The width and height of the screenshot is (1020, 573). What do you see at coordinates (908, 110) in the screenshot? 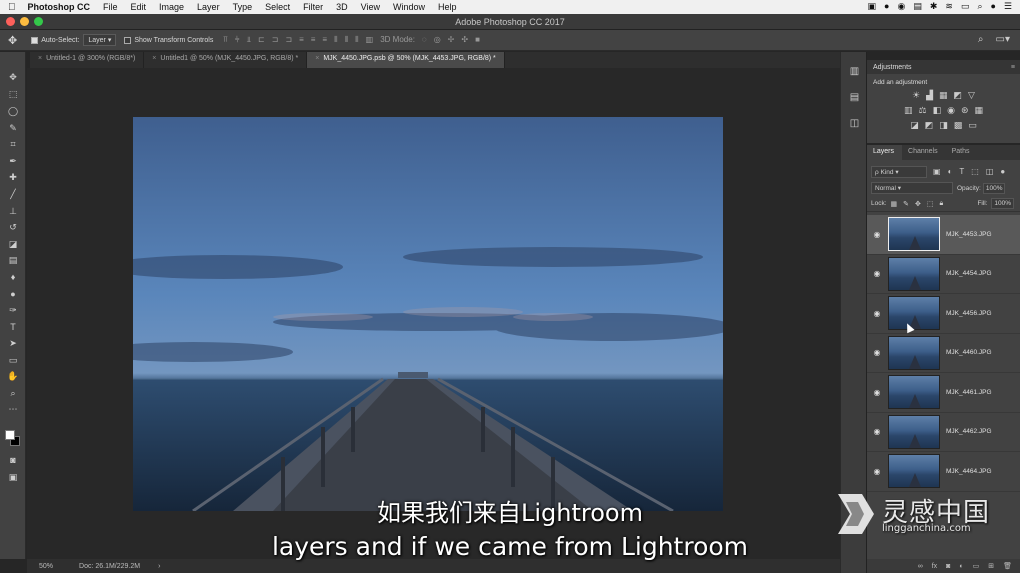
I see `hue-saturation-icon: ▥` at bounding box center [908, 110].